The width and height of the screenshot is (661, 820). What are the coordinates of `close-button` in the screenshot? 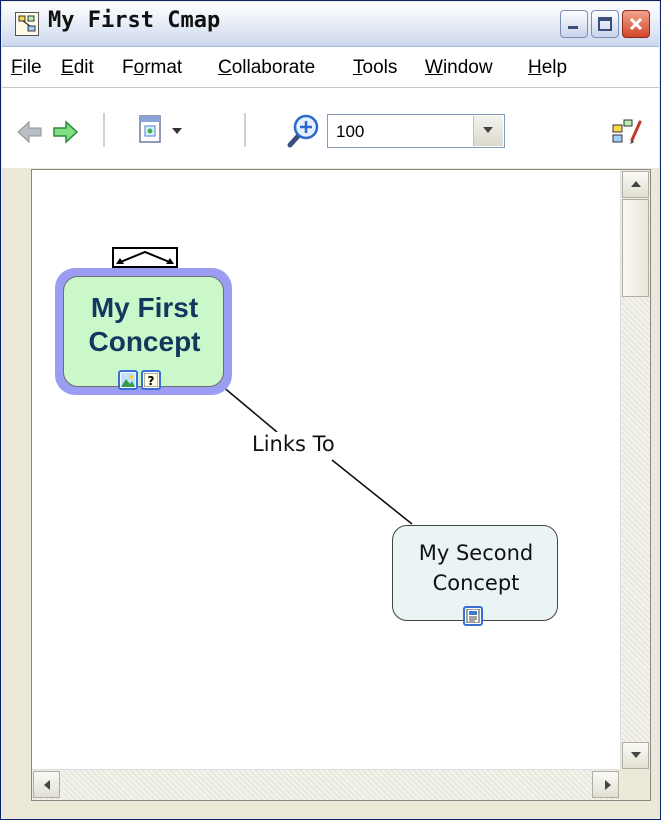 It's located at (636, 24).